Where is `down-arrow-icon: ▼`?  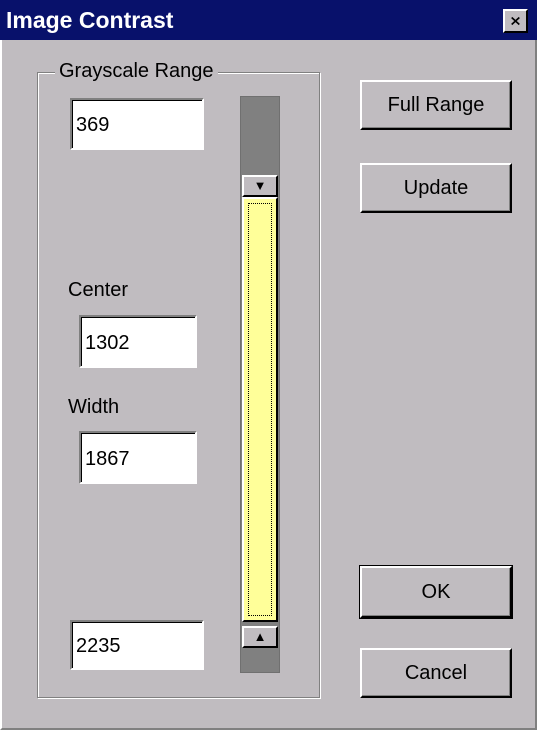 down-arrow-icon: ▼ is located at coordinates (260, 185).